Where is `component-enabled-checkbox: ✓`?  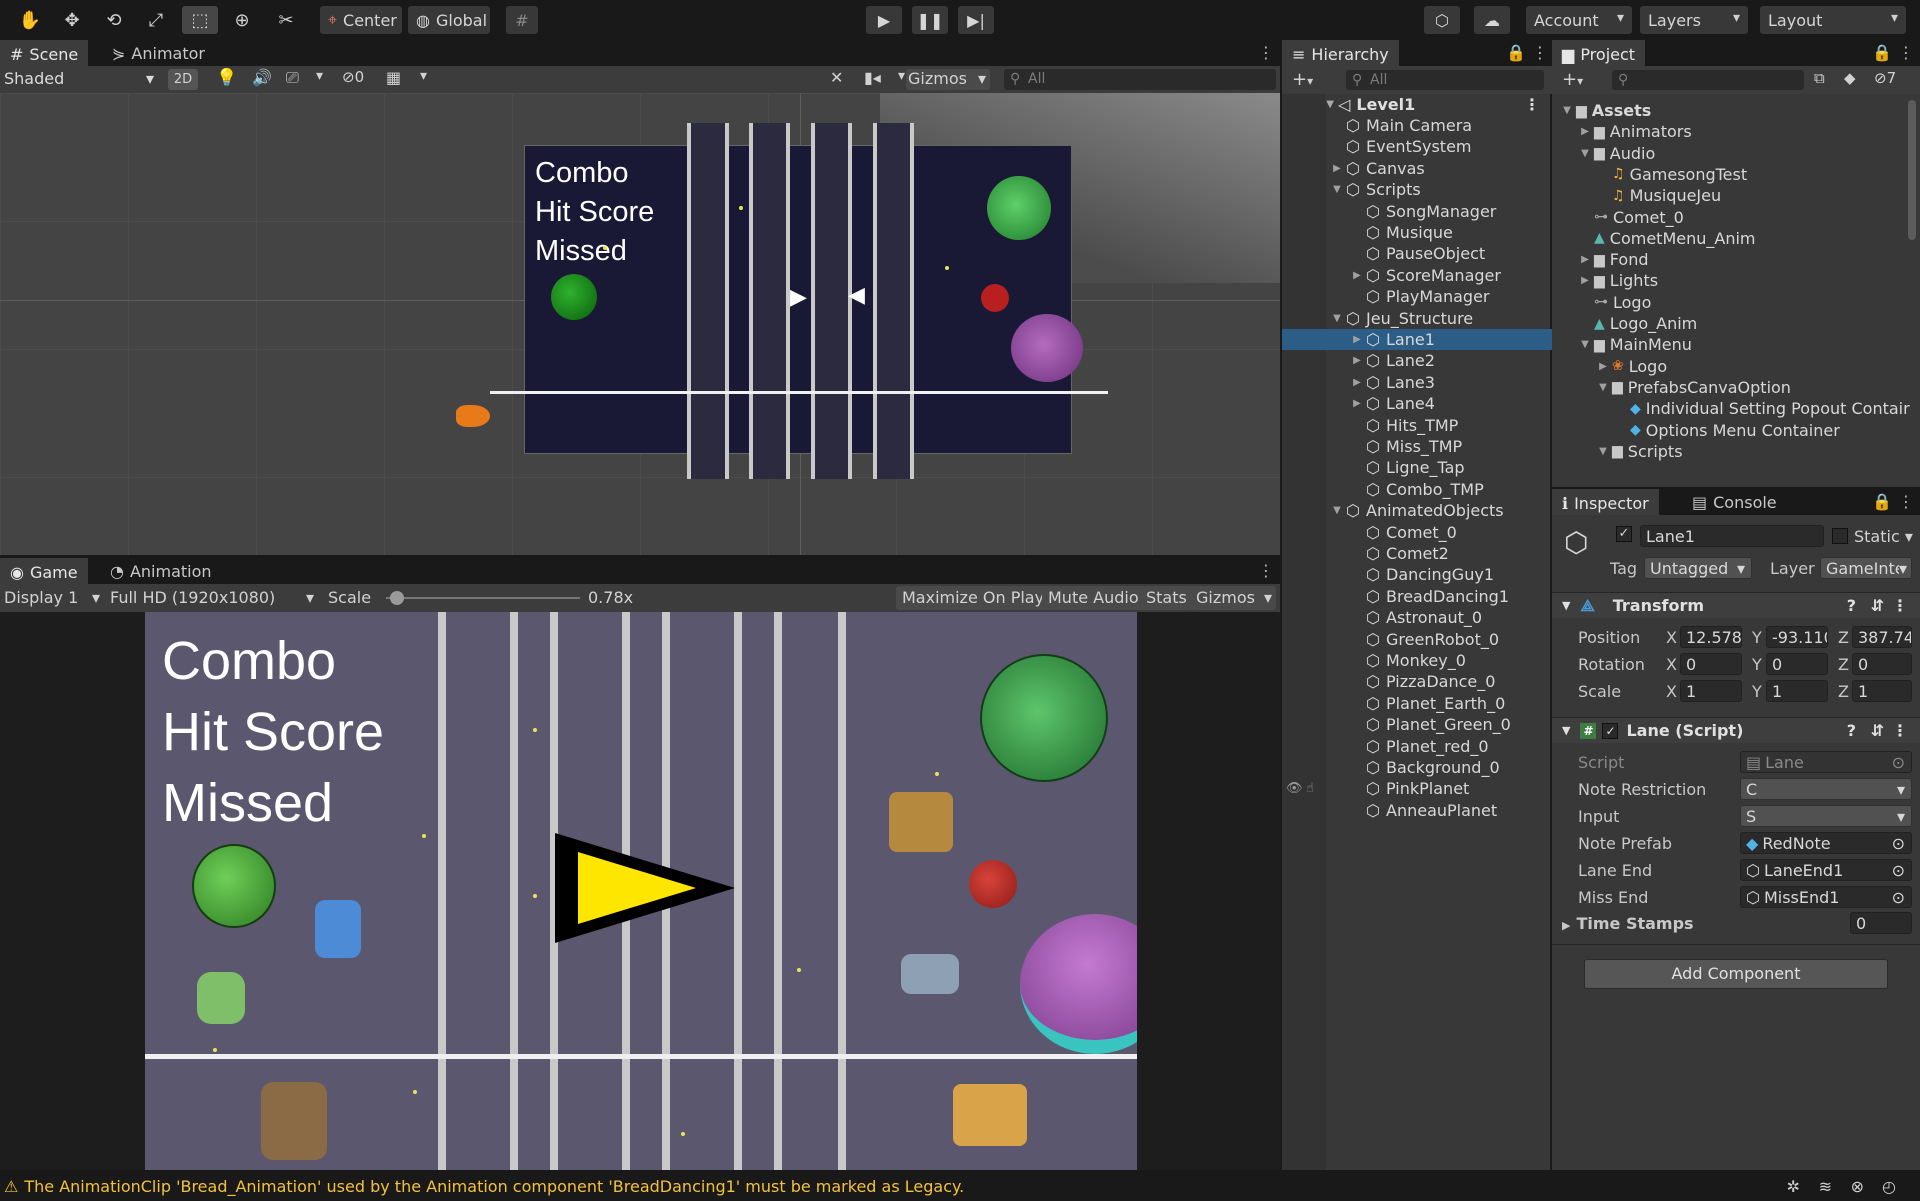
component-enabled-checkbox: ✓ is located at coordinates (1610, 730).